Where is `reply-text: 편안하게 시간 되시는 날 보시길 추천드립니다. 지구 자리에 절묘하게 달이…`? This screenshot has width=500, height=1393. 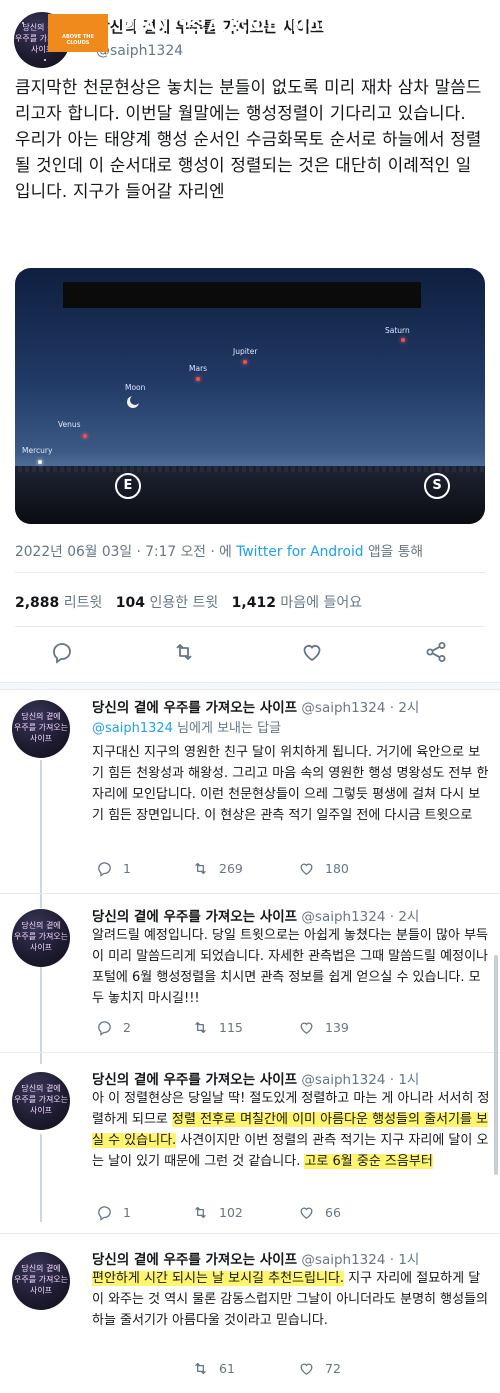
reply-text: 편안하게 시간 되시는 날 보시길 추천드립니다. 지구 자리에 절묘하게 달이… is located at coordinates (291, 1299).